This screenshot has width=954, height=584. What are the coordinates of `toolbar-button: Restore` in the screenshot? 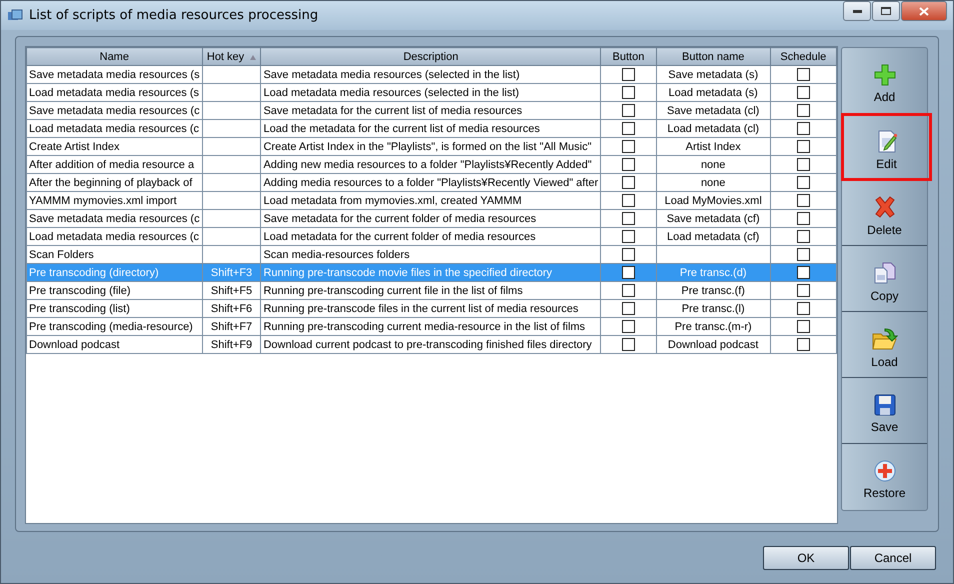 It's located at (884, 477).